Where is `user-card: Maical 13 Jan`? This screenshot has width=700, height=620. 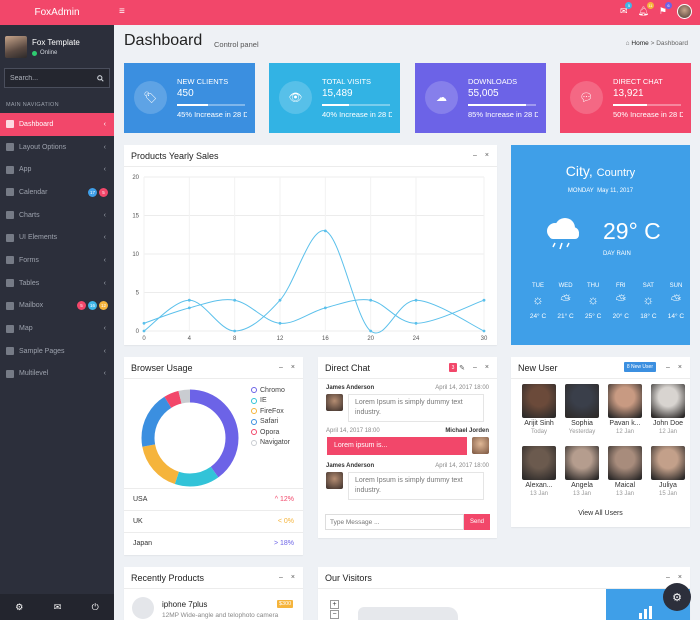 user-card: Maical 13 Jan is located at coordinates (625, 471).